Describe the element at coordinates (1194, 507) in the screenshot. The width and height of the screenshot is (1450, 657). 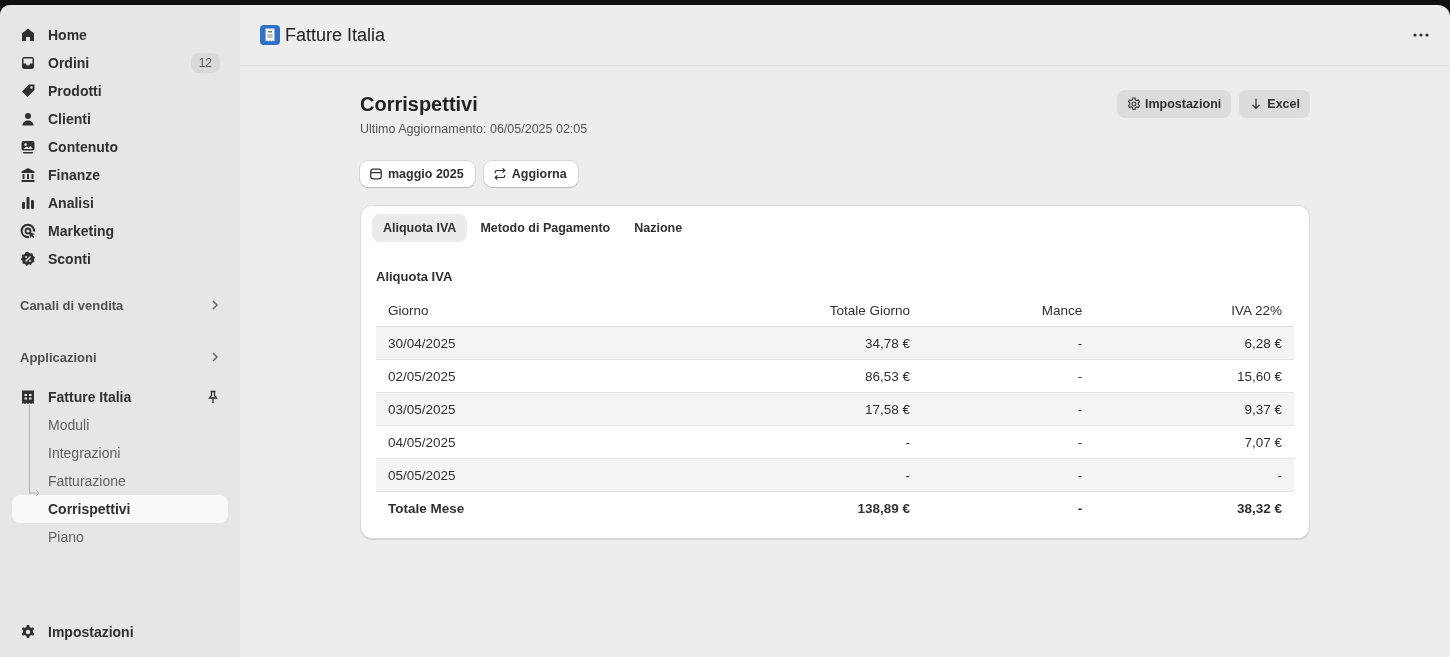
I see `table-cell: 38,32 €` at that location.